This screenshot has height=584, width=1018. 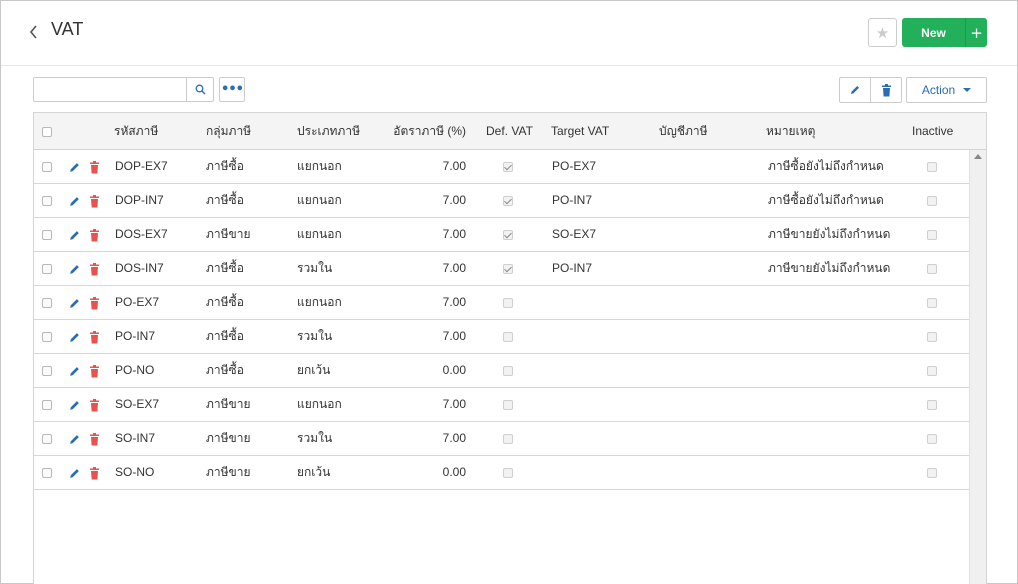 What do you see at coordinates (932, 131) in the screenshot?
I see `col-inactive: Inactive` at bounding box center [932, 131].